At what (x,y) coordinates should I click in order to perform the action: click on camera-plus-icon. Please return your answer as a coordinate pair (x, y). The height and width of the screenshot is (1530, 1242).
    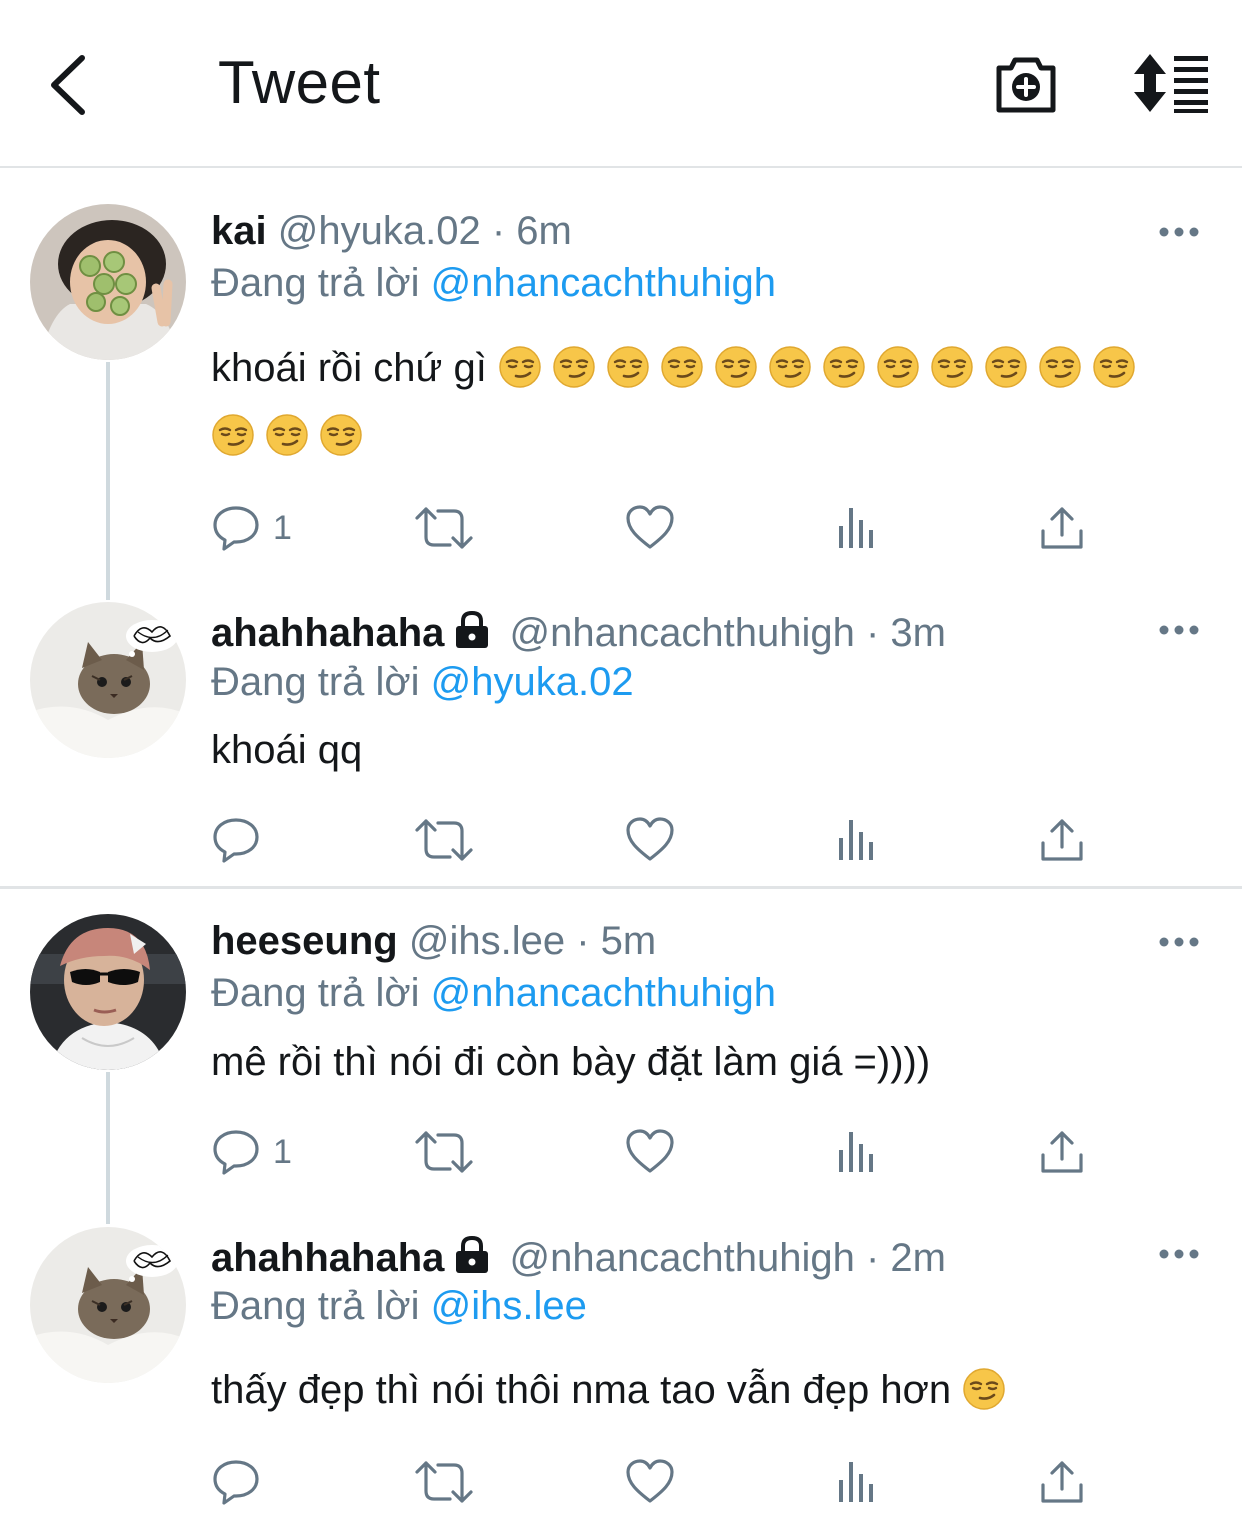
    Looking at the image, I should click on (1026, 85).